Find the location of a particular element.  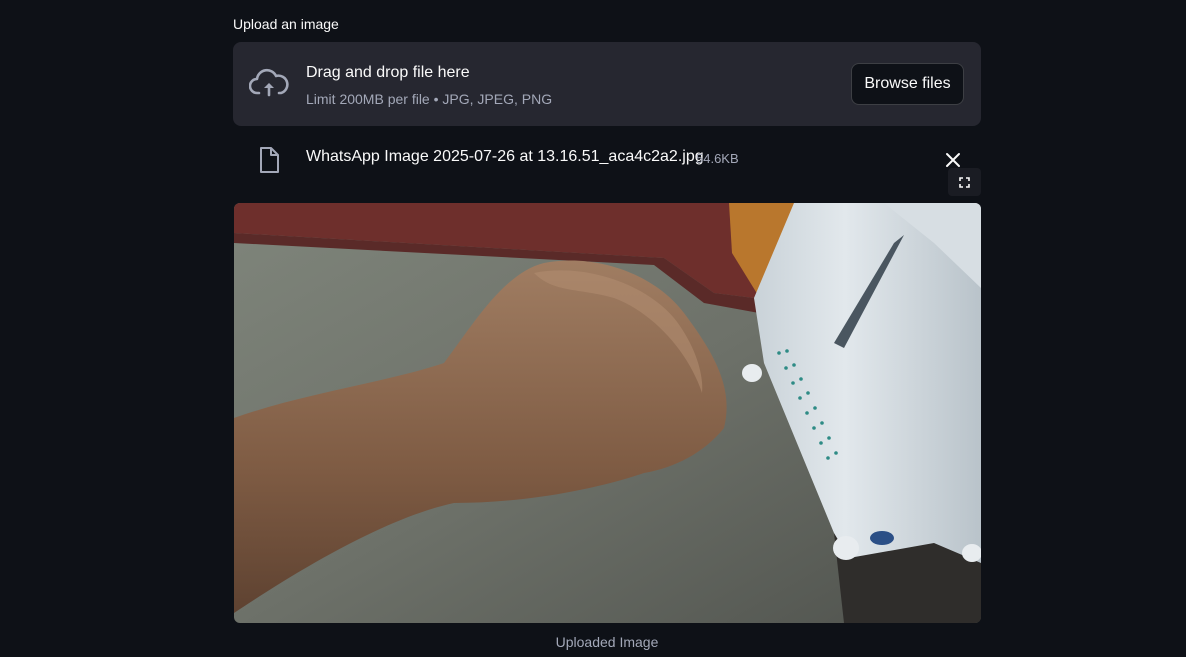

cloud-upload-icon is located at coordinates (269, 82).